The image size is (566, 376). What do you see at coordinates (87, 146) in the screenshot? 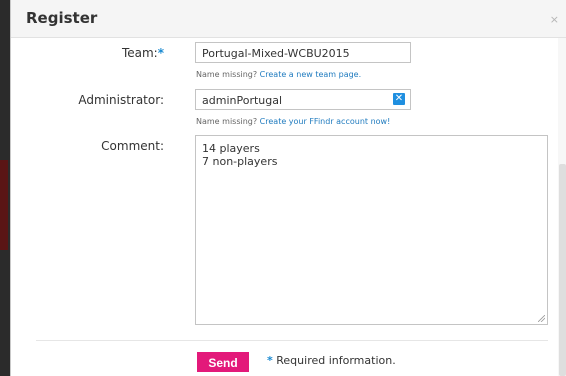
I see `comment-label: Comment:` at bounding box center [87, 146].